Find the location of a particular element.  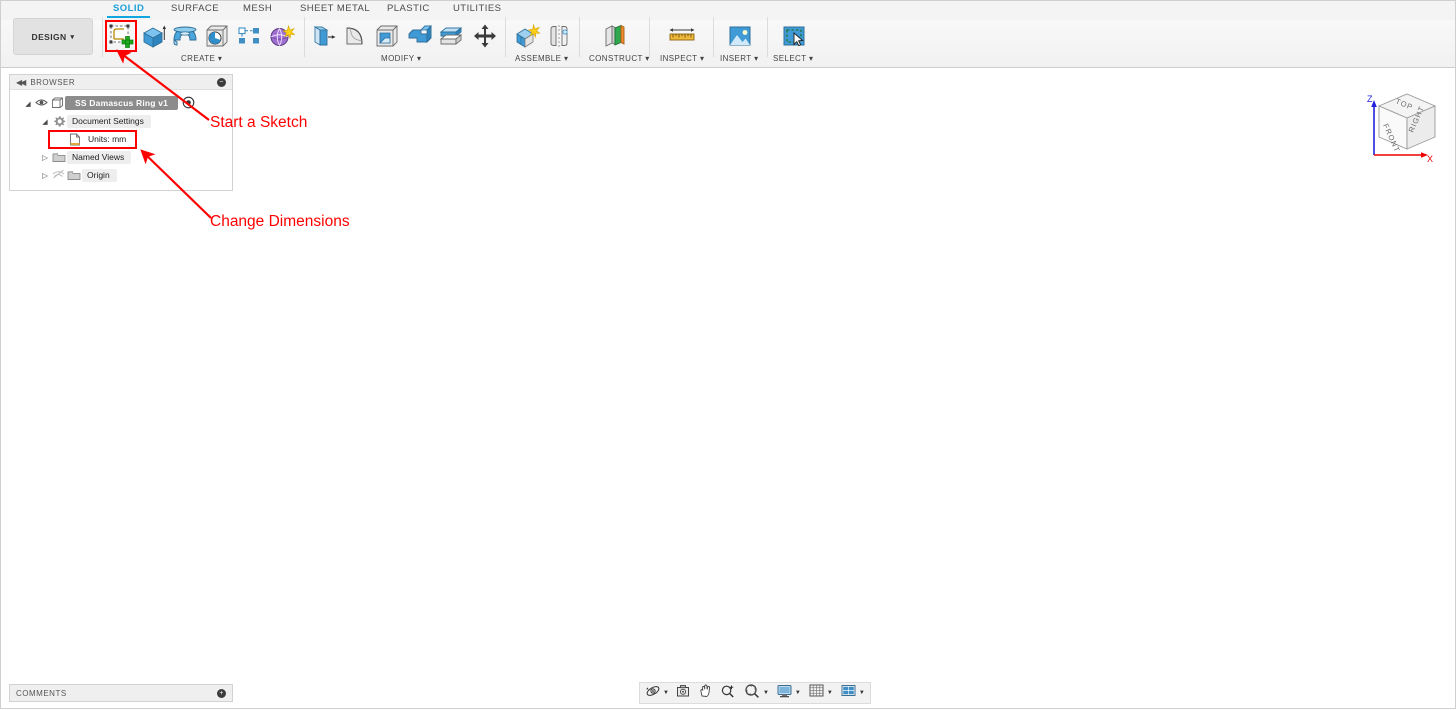

ribbon-separator is located at coordinates (102, 37).